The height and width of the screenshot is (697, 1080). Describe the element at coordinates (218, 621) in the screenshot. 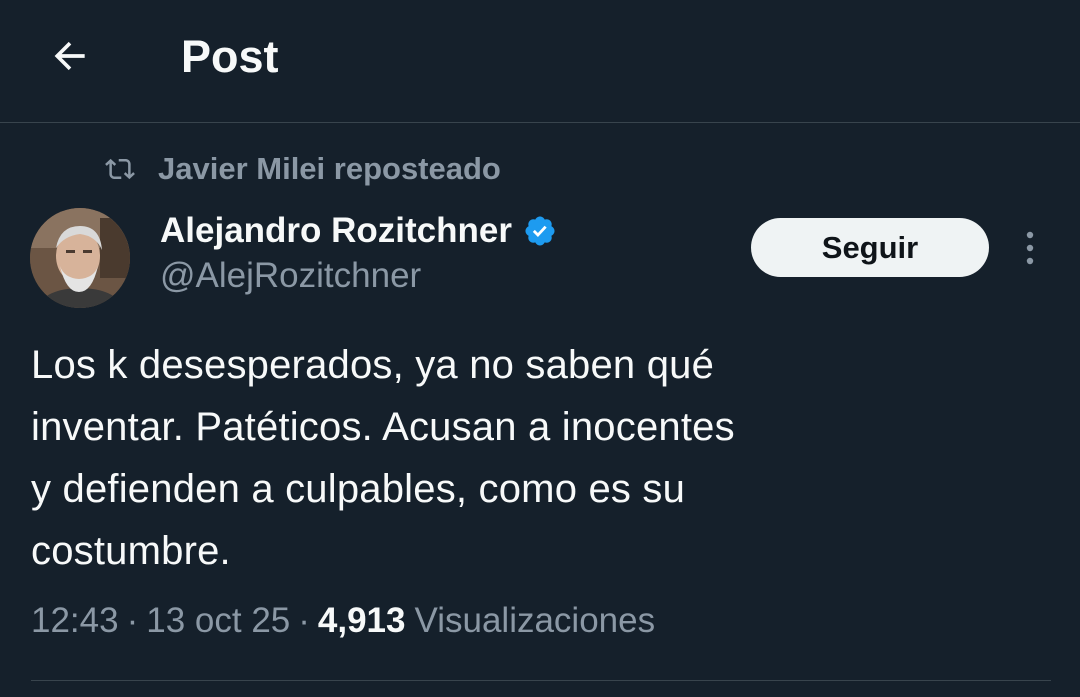

I see `tweet-date: 13 oct 25` at that location.